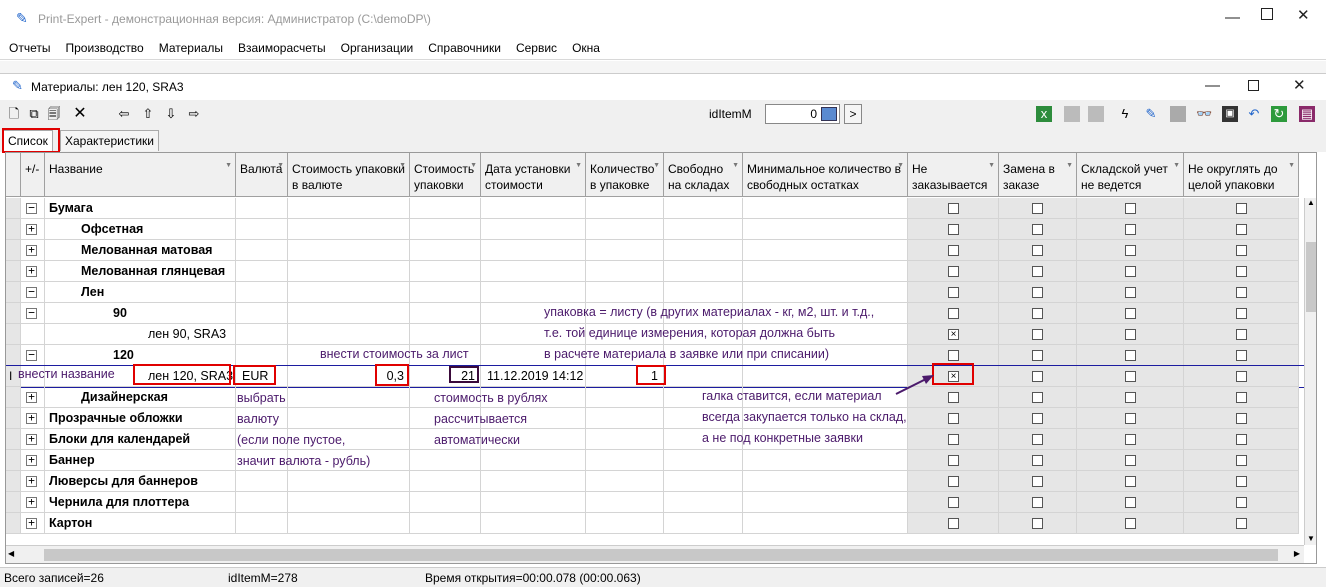 Image resolution: width=1326 pixels, height=587 pixels. Describe the element at coordinates (655, 554) in the screenshot. I see `horizontal-scrollbar: ◀ ▶` at that location.